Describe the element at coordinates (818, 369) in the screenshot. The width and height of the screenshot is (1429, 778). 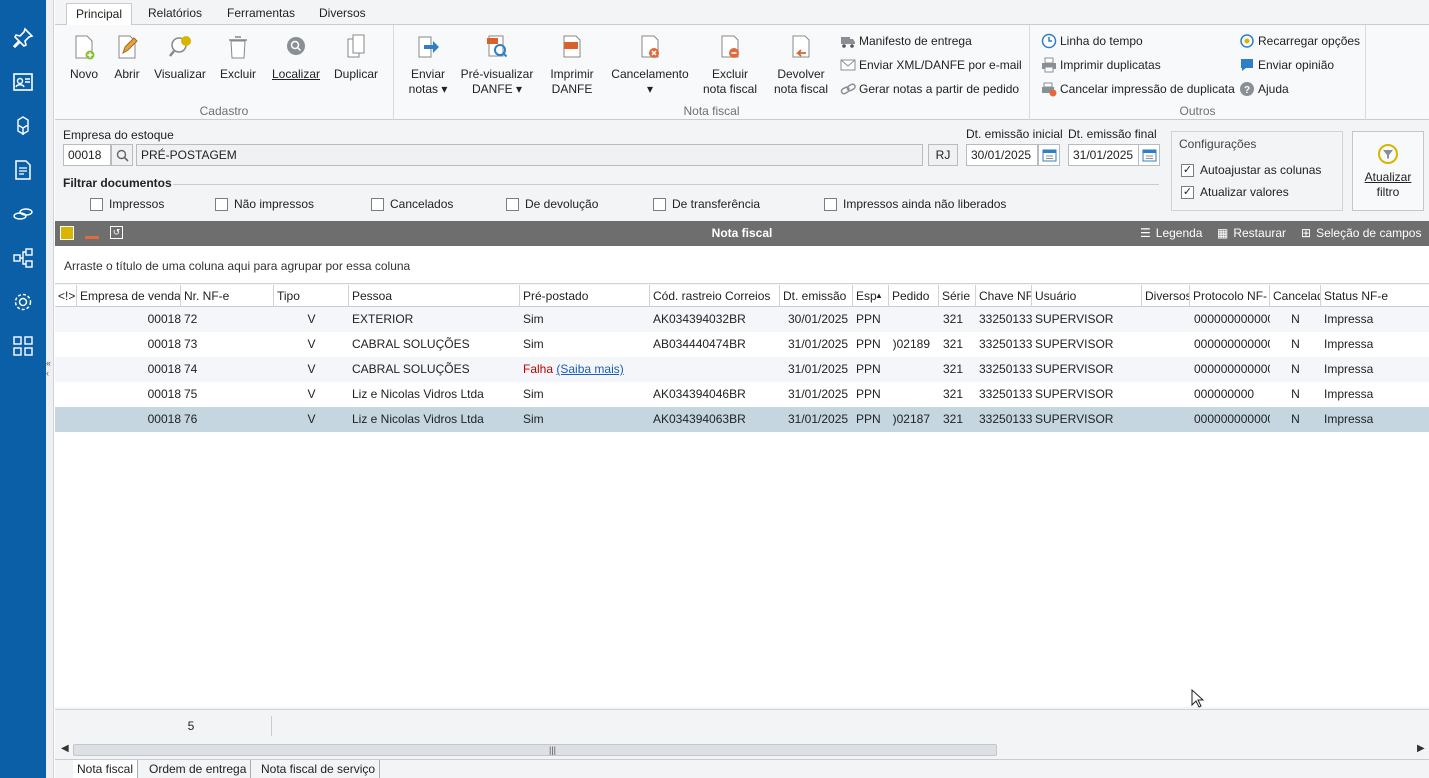
I see `cell-dt: 31/01/2025` at that location.